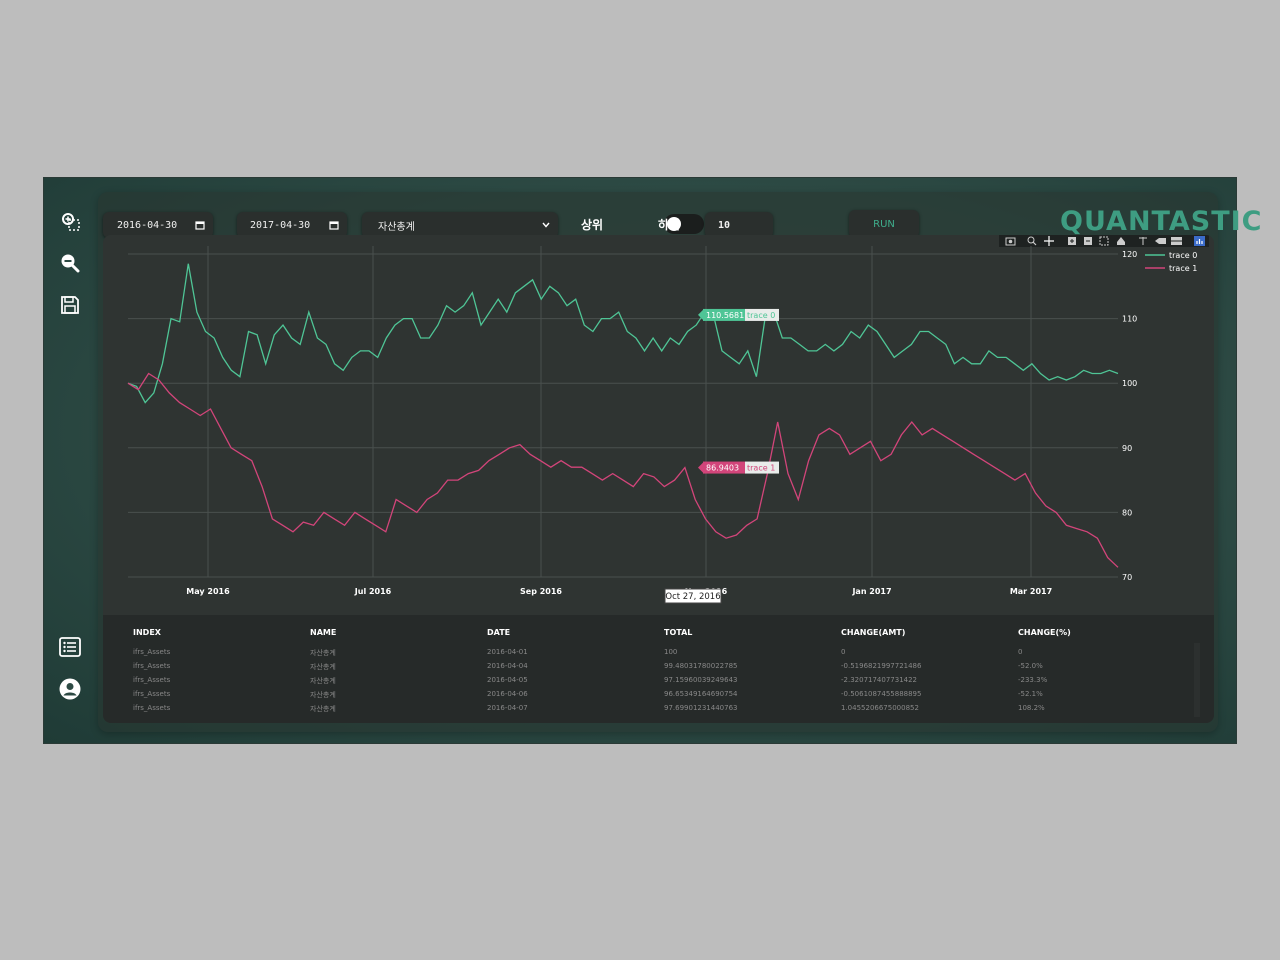 This screenshot has width=1280, height=960. I want to click on y-tick-label: 80, so click(1127, 512).